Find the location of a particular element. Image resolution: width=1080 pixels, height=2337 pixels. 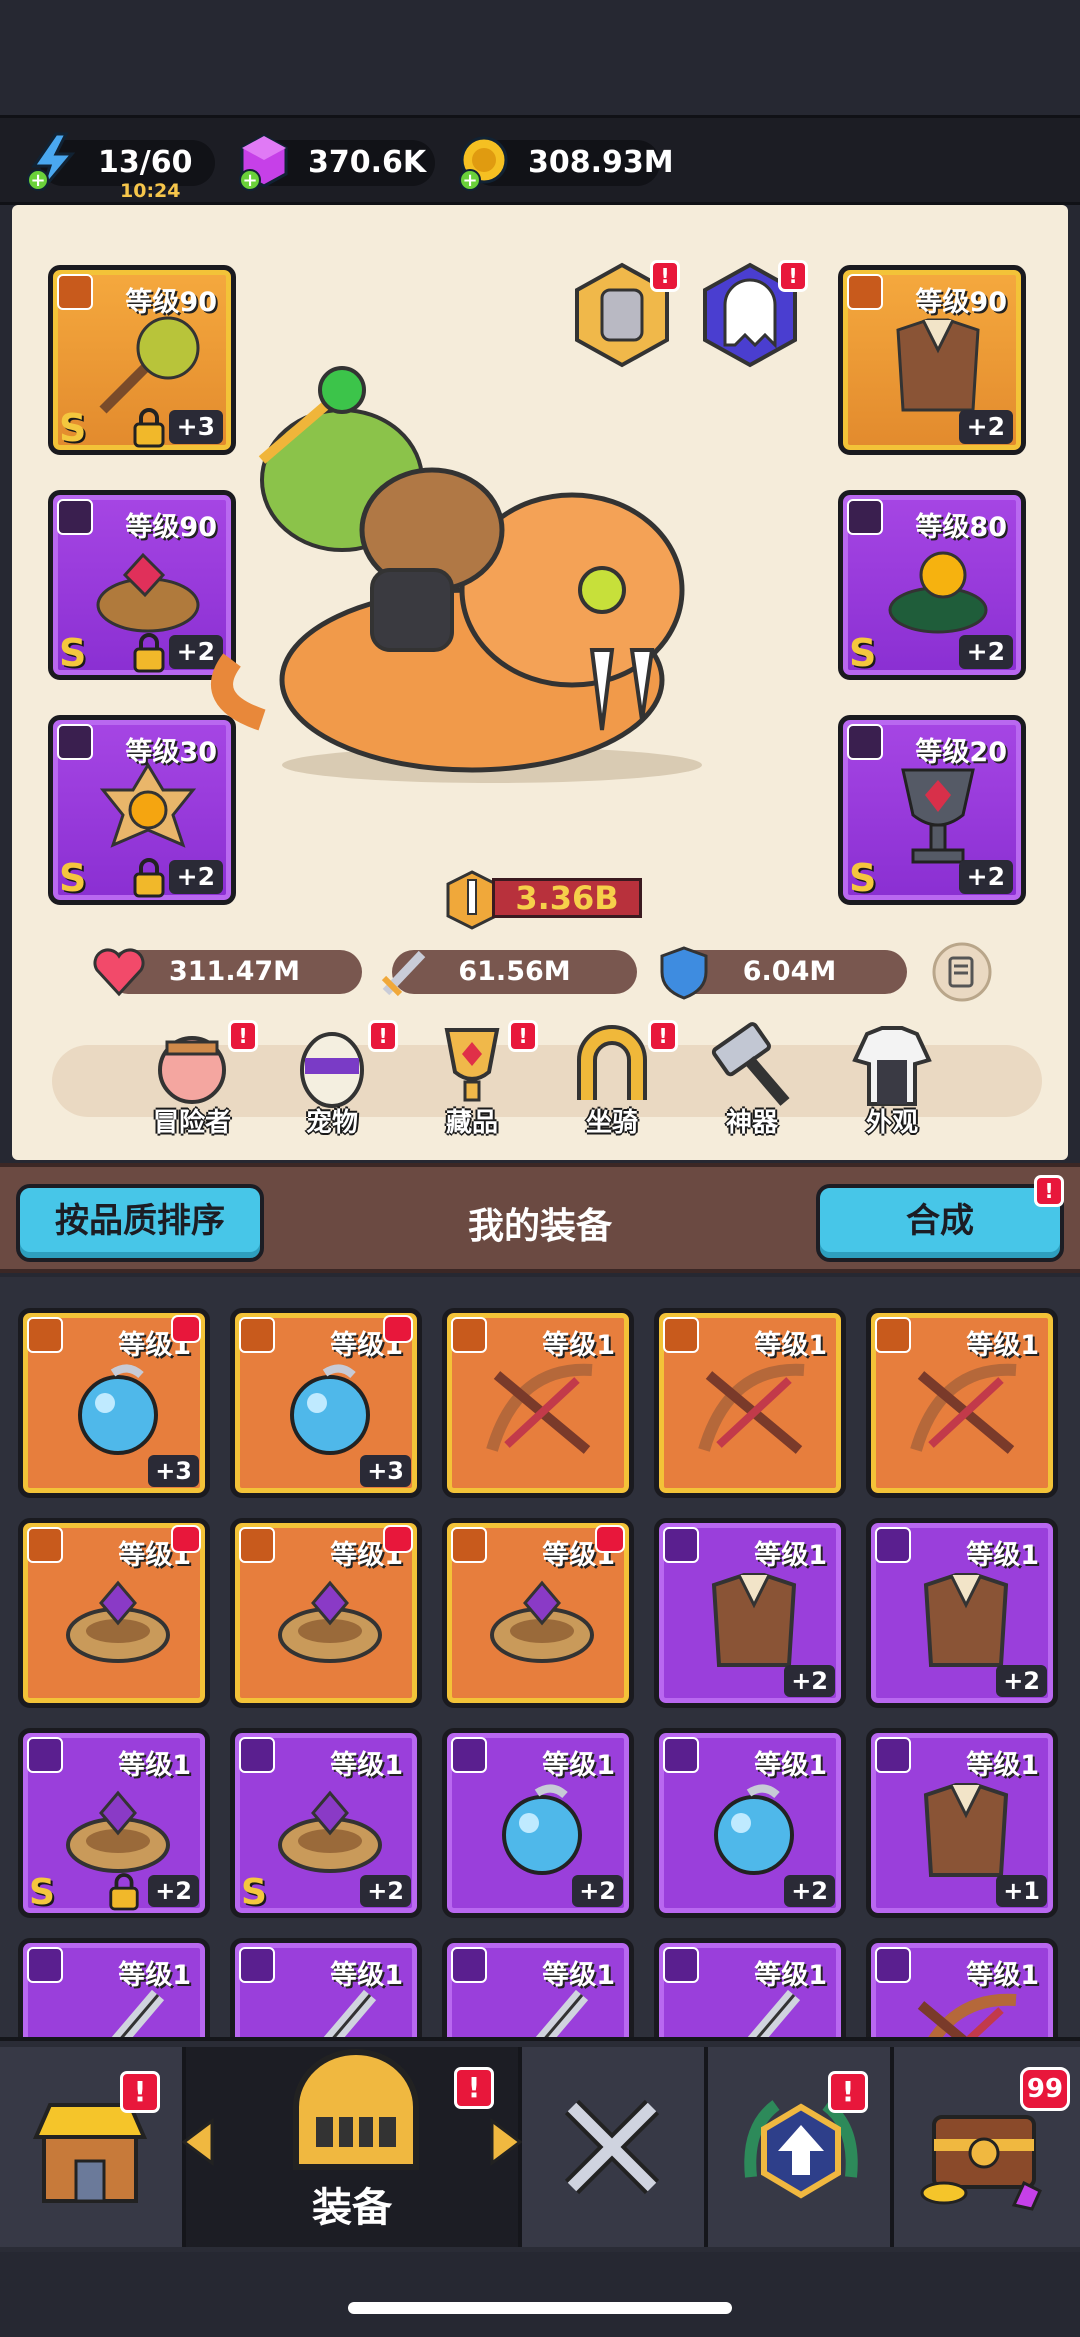

nav-appearance: 外观 is located at coordinates (892, 1085).